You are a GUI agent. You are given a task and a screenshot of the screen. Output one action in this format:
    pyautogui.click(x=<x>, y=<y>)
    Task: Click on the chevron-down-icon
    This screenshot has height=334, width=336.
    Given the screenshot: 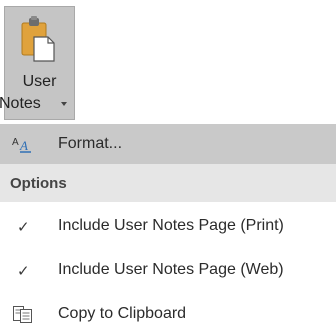 What is the action you would take?
    pyautogui.click(x=64, y=104)
    